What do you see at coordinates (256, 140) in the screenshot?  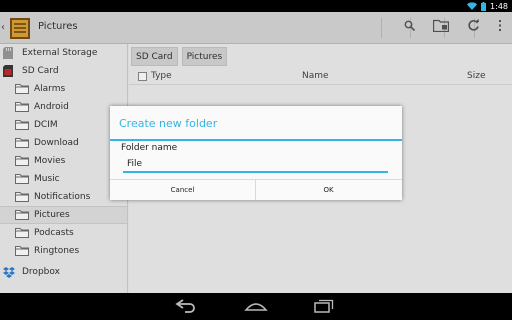 I see `dialog-title-divider` at bounding box center [256, 140].